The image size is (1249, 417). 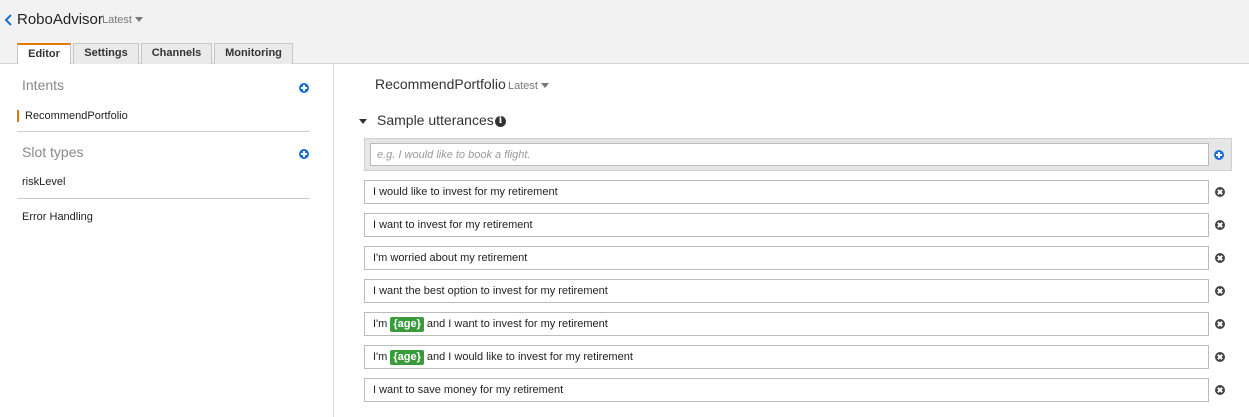 I want to click on utterance-text: and I want to invest for my retirement, so click(x=517, y=324).